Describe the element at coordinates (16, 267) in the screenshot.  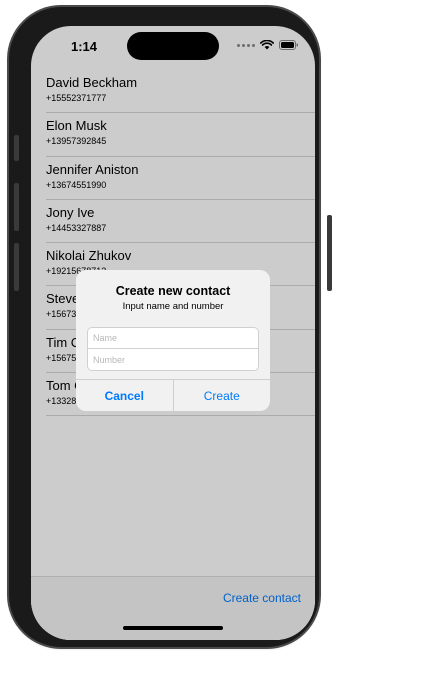
I see `volume-down-button` at that location.